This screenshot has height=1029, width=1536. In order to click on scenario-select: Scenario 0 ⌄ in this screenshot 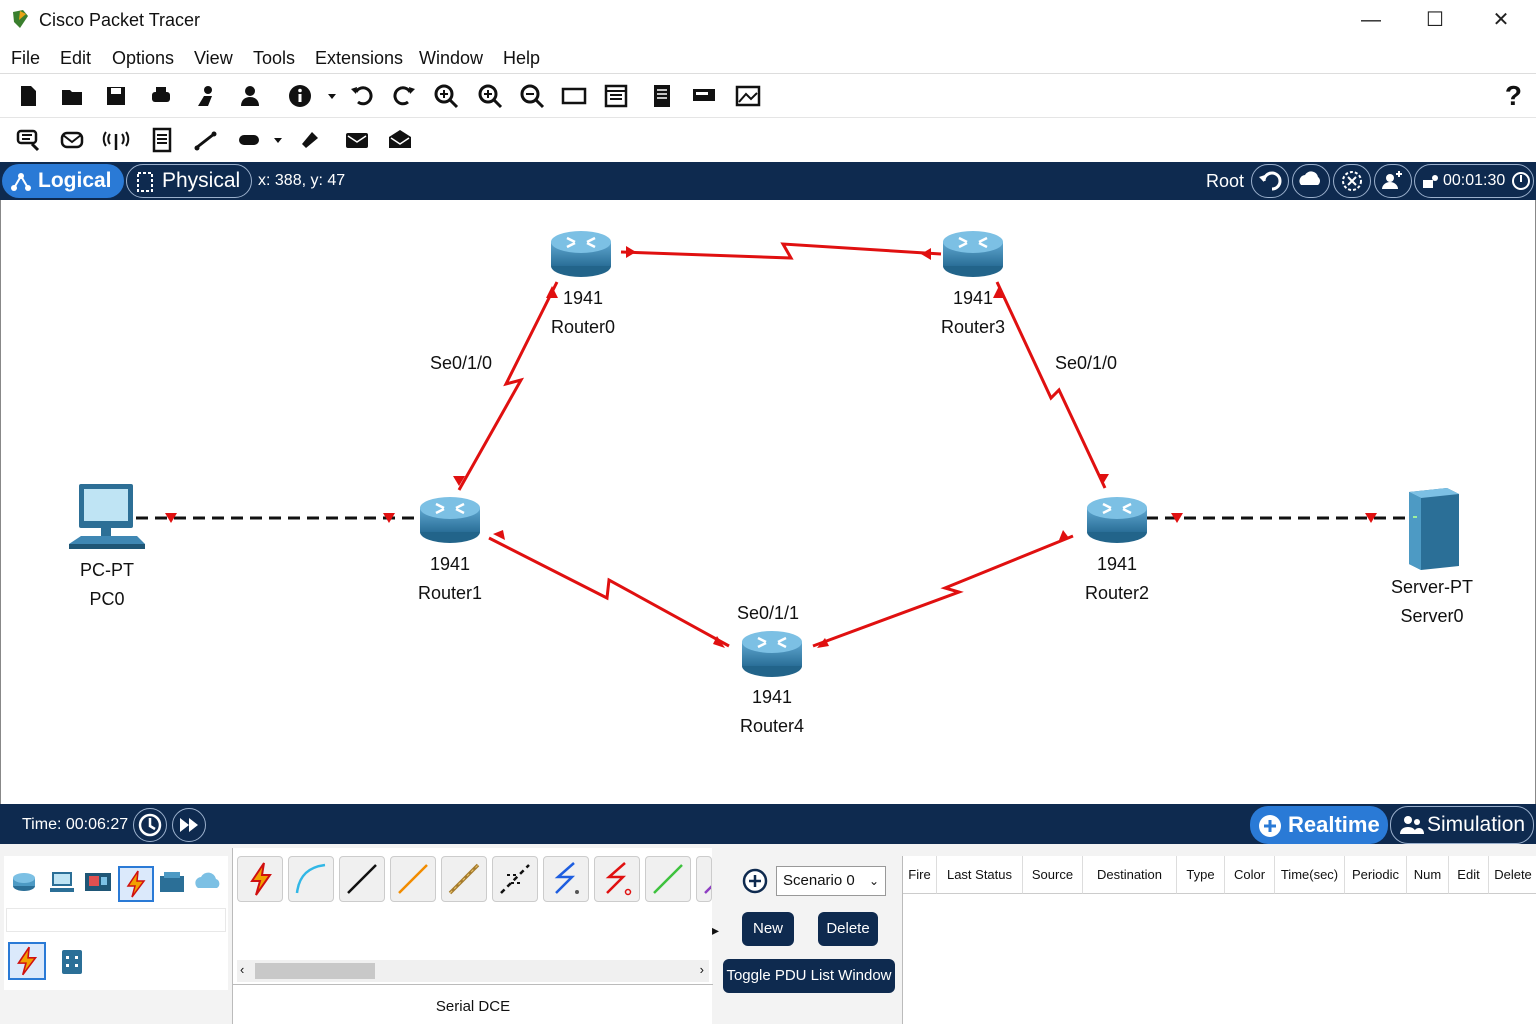, I will do `click(831, 881)`.